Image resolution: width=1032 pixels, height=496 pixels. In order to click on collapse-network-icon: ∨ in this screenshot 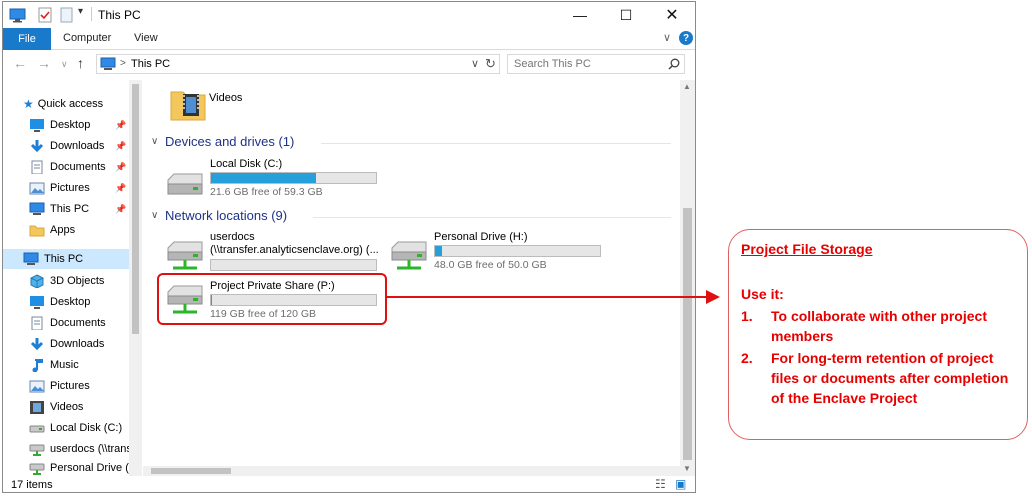, I will do `click(154, 215)`.